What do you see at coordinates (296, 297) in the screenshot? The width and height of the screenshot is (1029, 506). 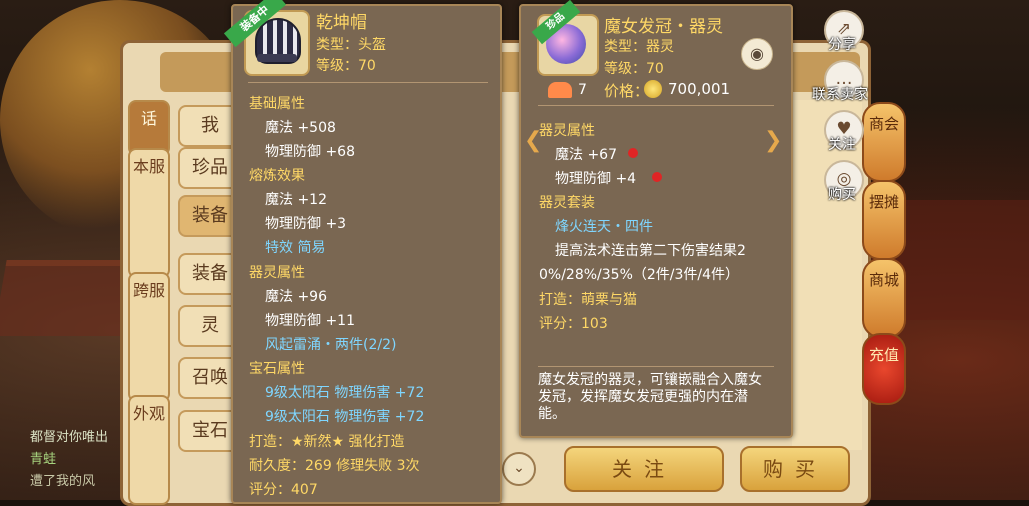 I see `stat-line: 魔法 +96` at bounding box center [296, 297].